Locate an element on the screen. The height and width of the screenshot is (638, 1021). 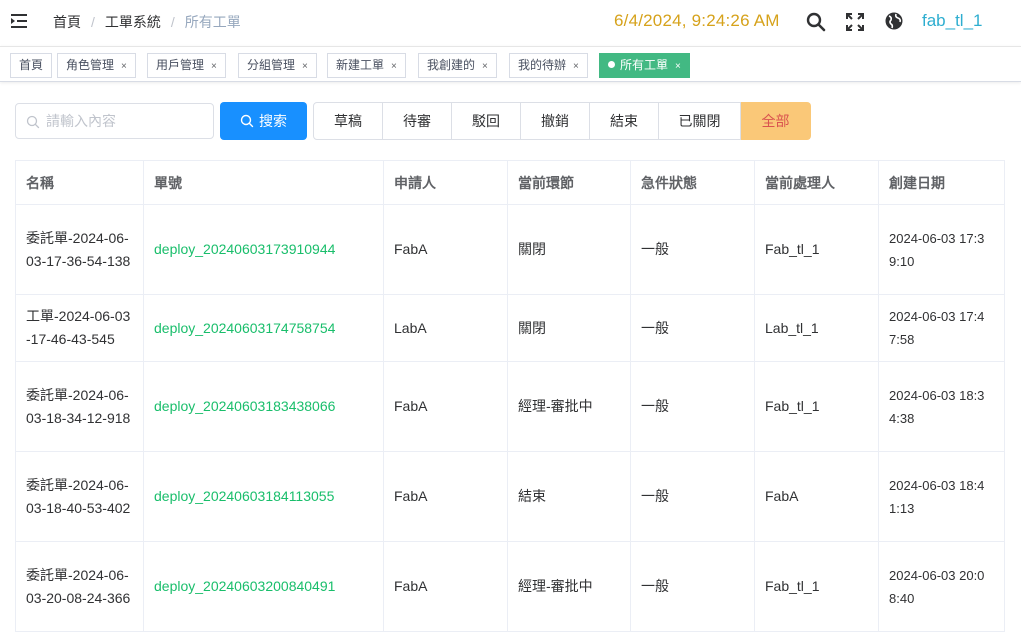
breadcrumb-all-tickets: 所有工單 is located at coordinates (212, 22).